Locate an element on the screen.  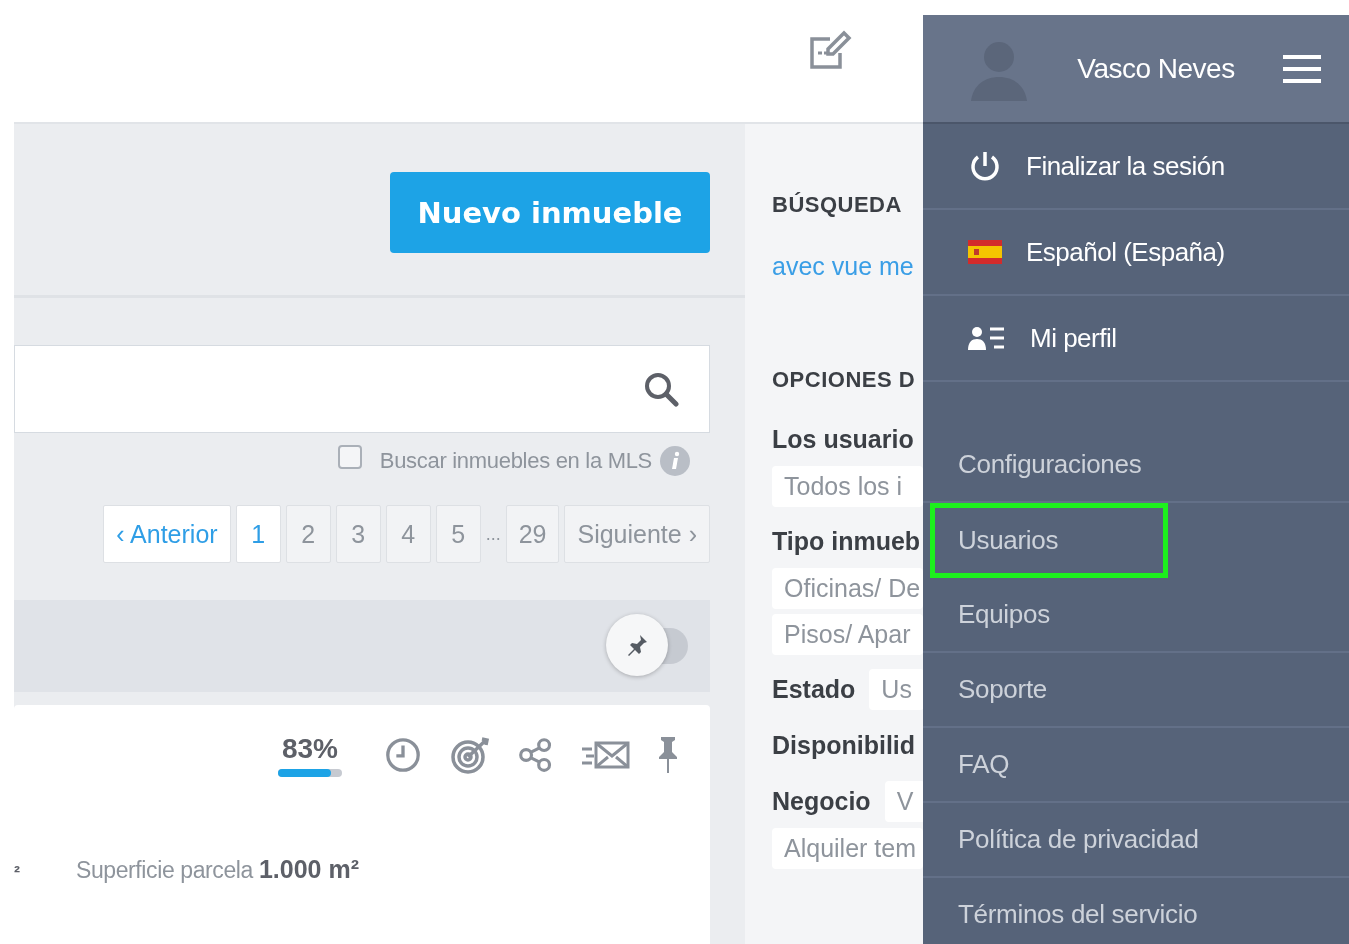
previous-page-link: ‹ Anterior is located at coordinates (167, 534).